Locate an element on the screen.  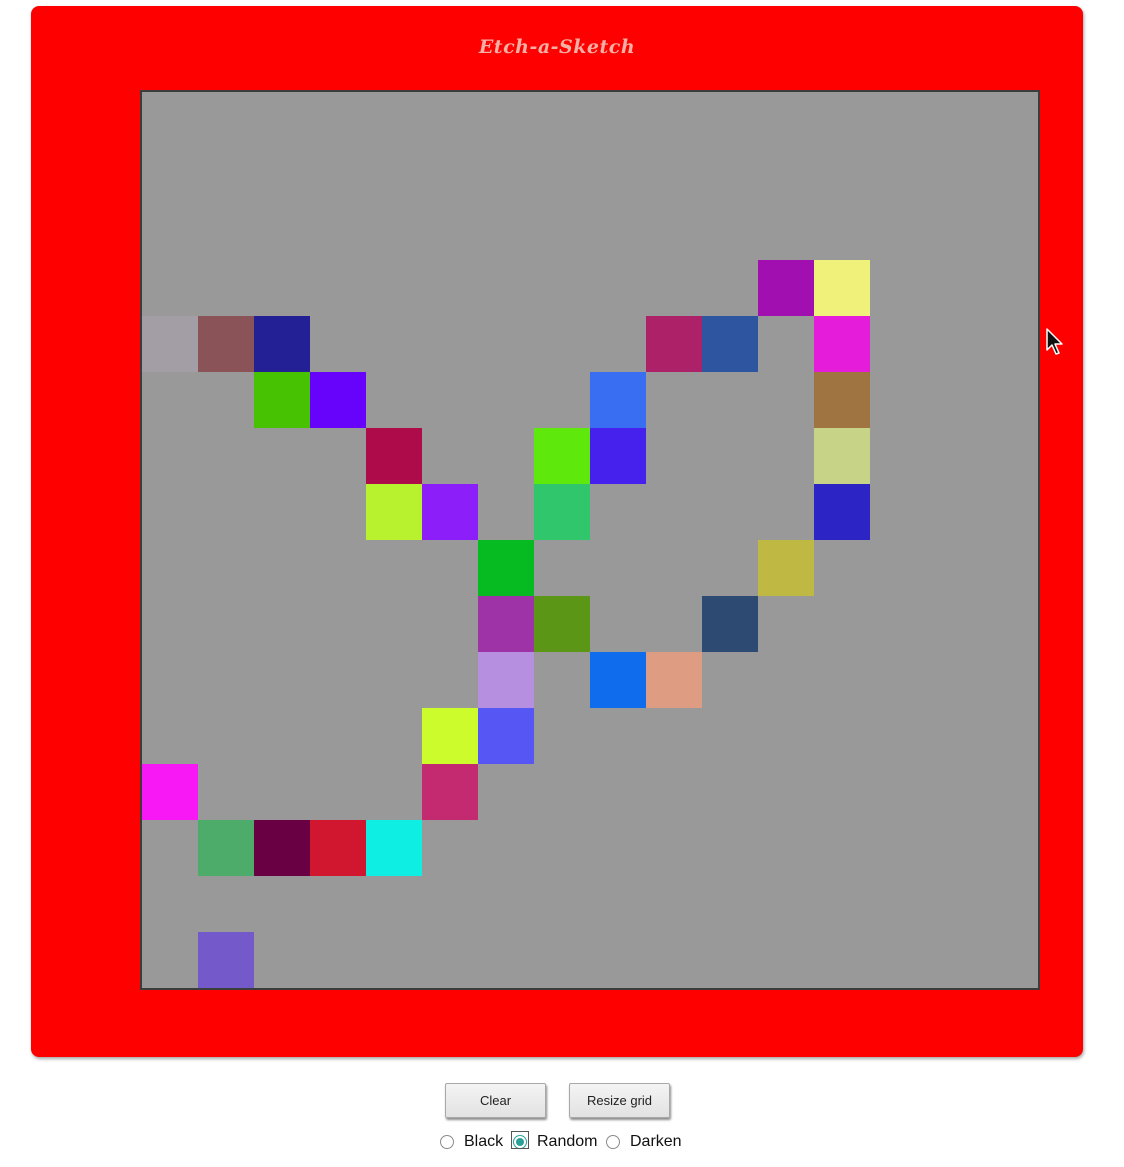
darken-radio-label: Darken is located at coordinates (656, 1141).